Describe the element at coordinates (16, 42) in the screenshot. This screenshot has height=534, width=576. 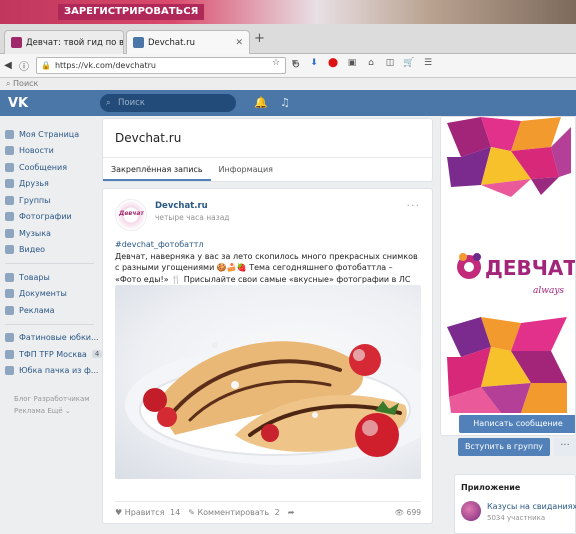
I see `favicon-icon` at that location.